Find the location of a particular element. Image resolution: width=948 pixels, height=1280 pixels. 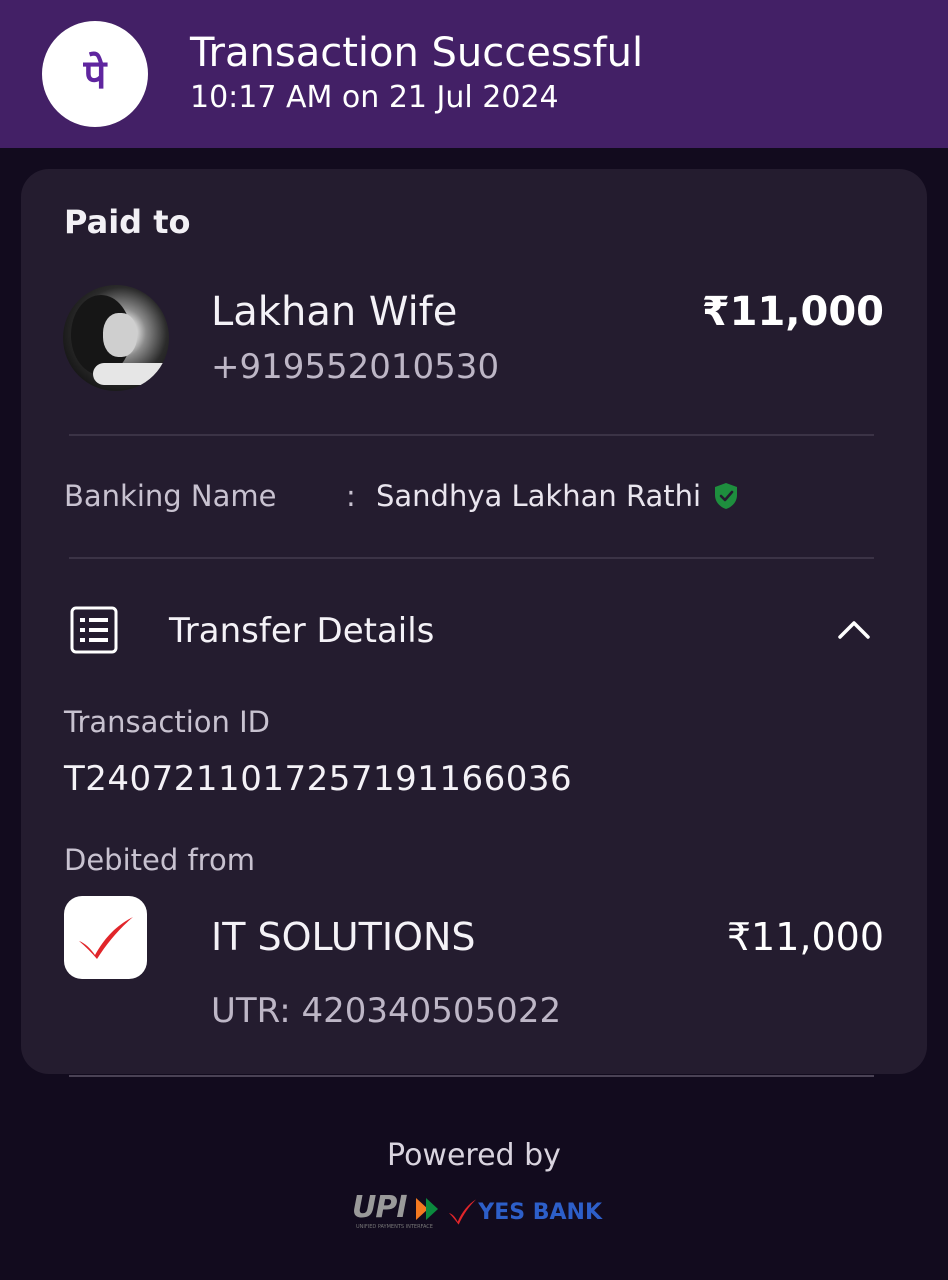

banking-name-label: Banking Name is located at coordinates (170, 496).